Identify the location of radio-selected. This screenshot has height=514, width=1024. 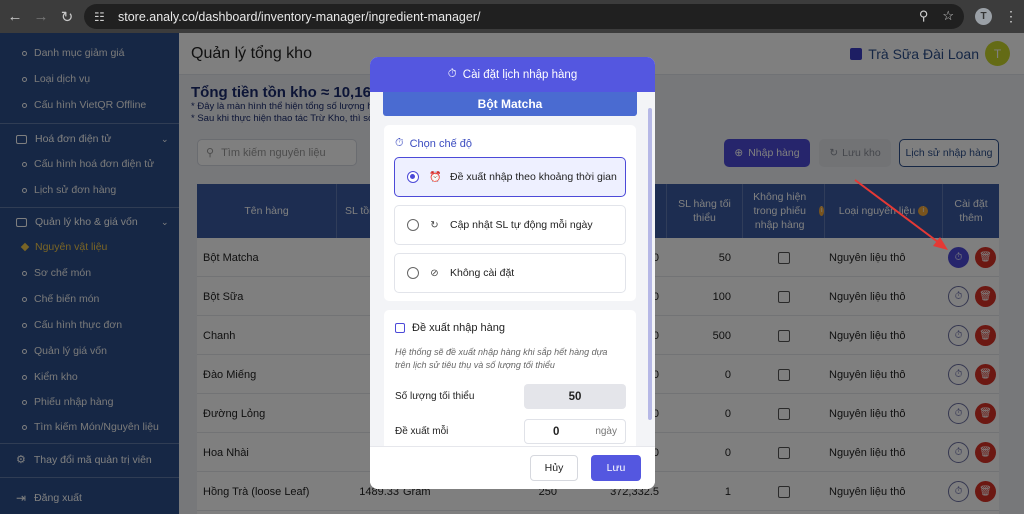
(413, 177).